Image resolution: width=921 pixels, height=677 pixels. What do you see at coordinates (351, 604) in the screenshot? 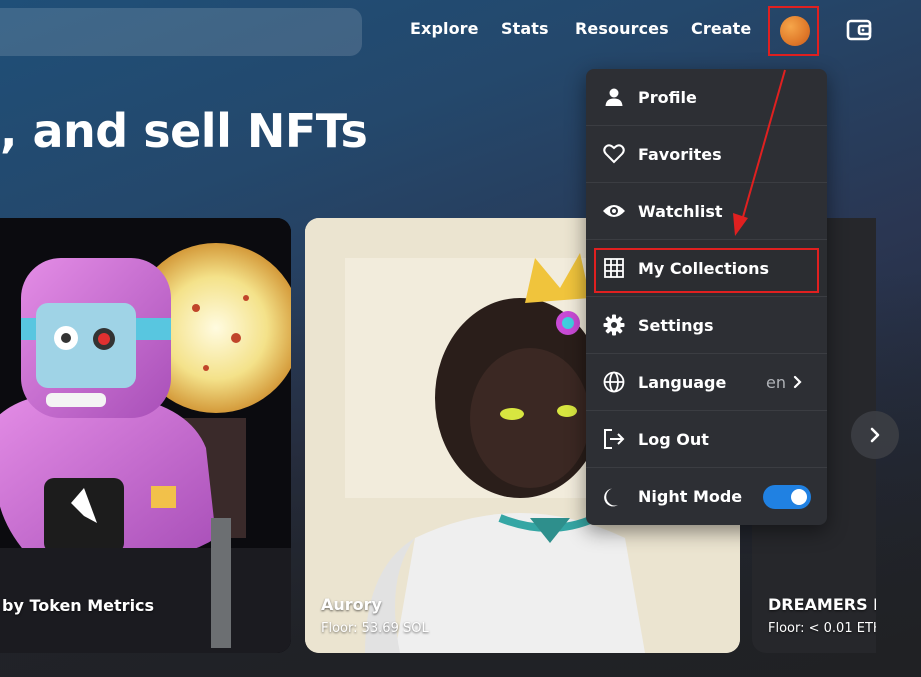
I see `card-title: Aurory` at bounding box center [351, 604].